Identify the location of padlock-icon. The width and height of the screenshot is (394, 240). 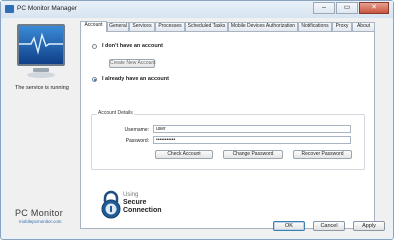
(111, 204).